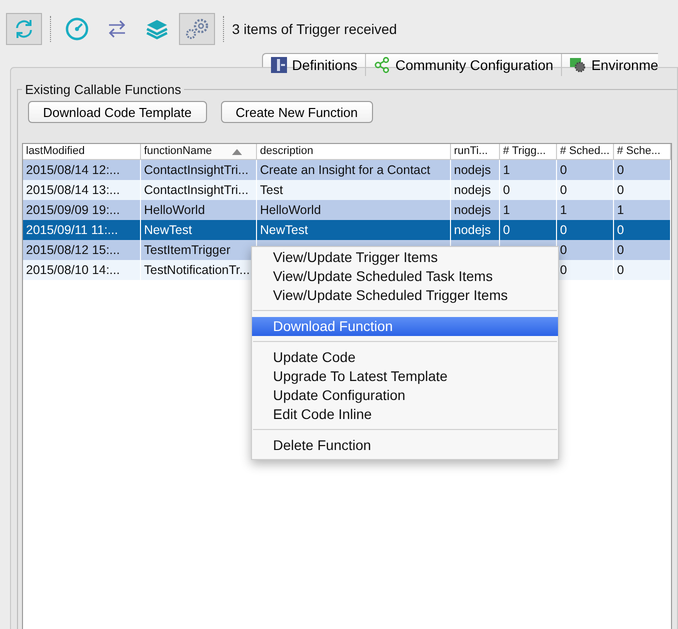  What do you see at coordinates (271, 190) in the screenshot?
I see `table-cell: Test` at bounding box center [271, 190].